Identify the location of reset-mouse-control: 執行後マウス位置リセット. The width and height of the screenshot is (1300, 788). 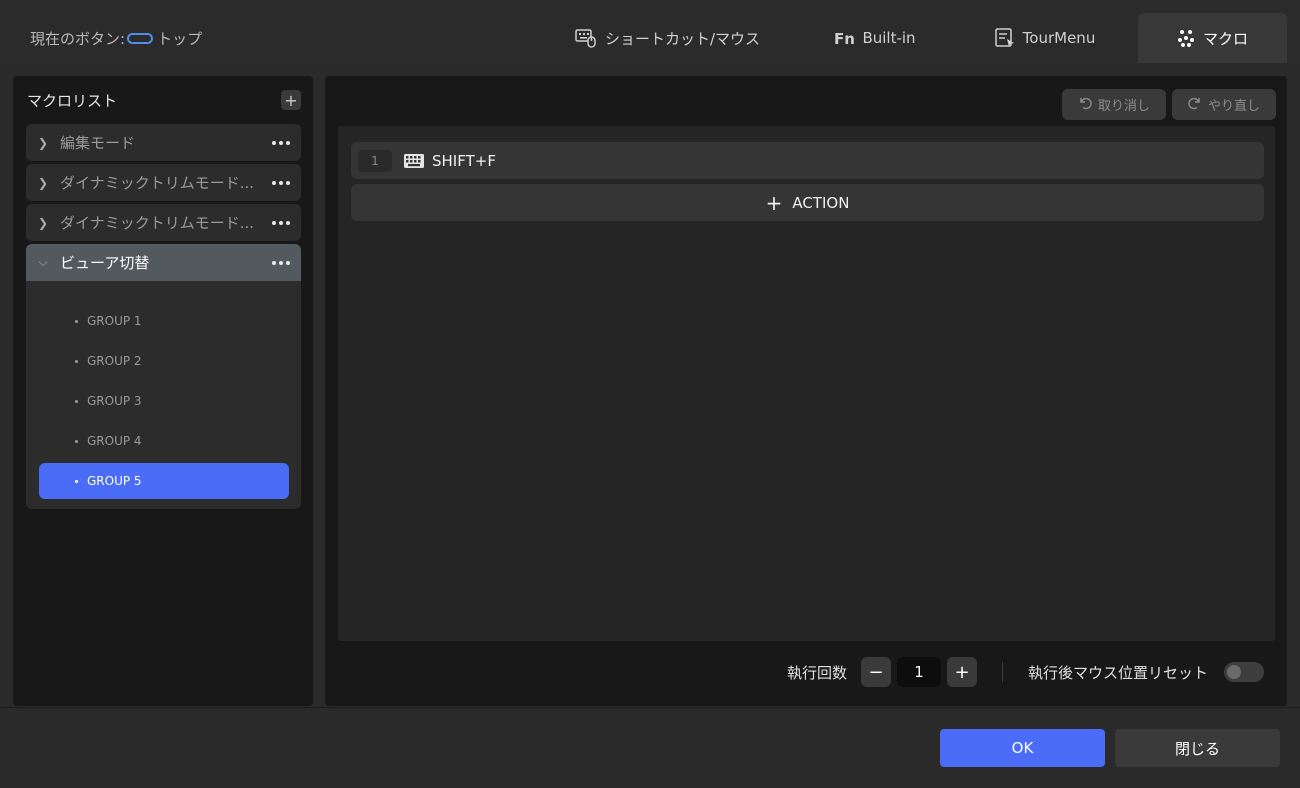
(1146, 672).